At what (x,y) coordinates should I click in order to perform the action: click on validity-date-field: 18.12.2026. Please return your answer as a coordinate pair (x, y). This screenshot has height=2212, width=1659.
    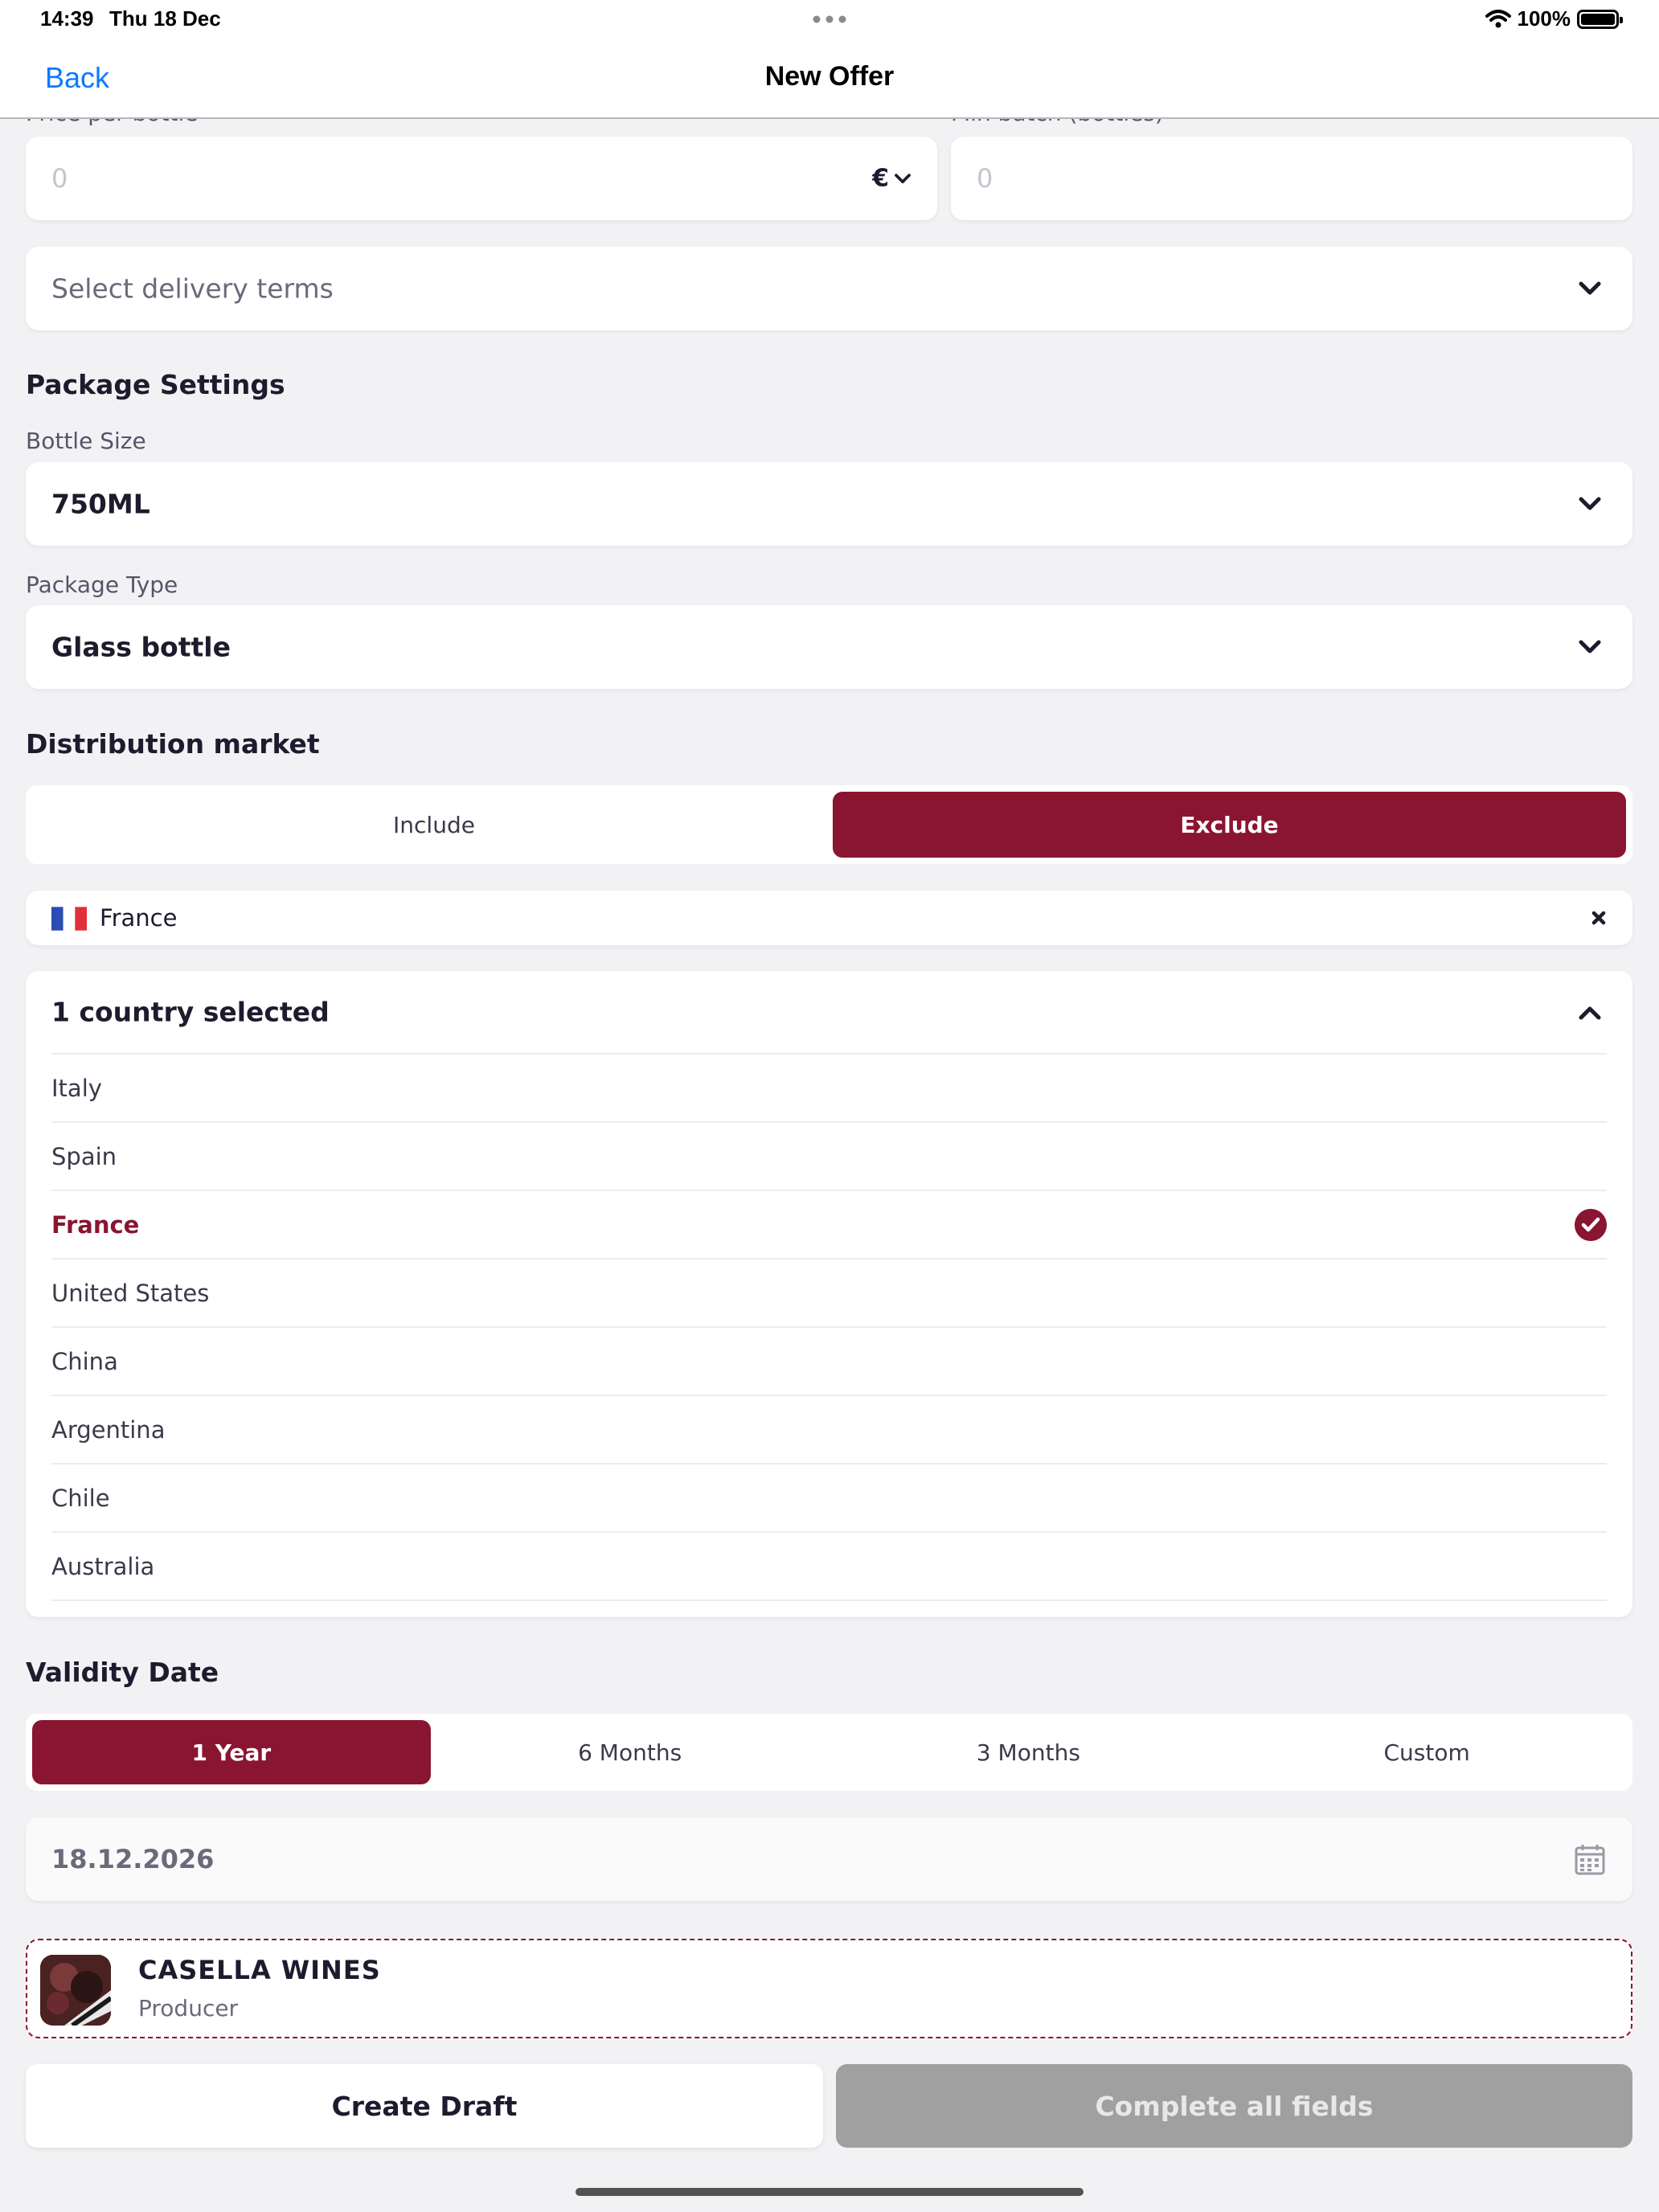
    Looking at the image, I should click on (829, 1859).